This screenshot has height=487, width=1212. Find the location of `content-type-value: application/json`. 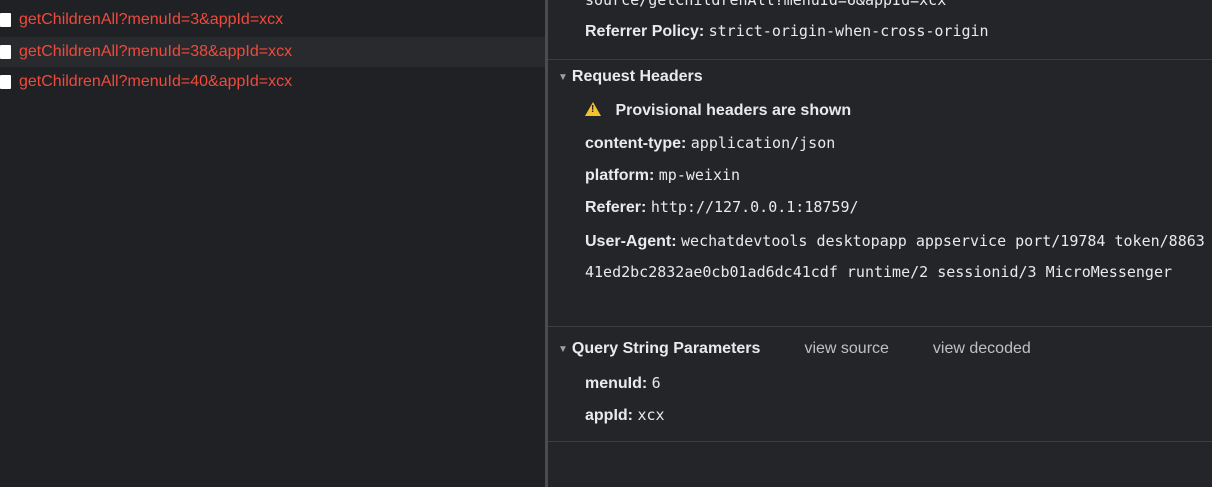

content-type-value: application/json is located at coordinates (763, 143).